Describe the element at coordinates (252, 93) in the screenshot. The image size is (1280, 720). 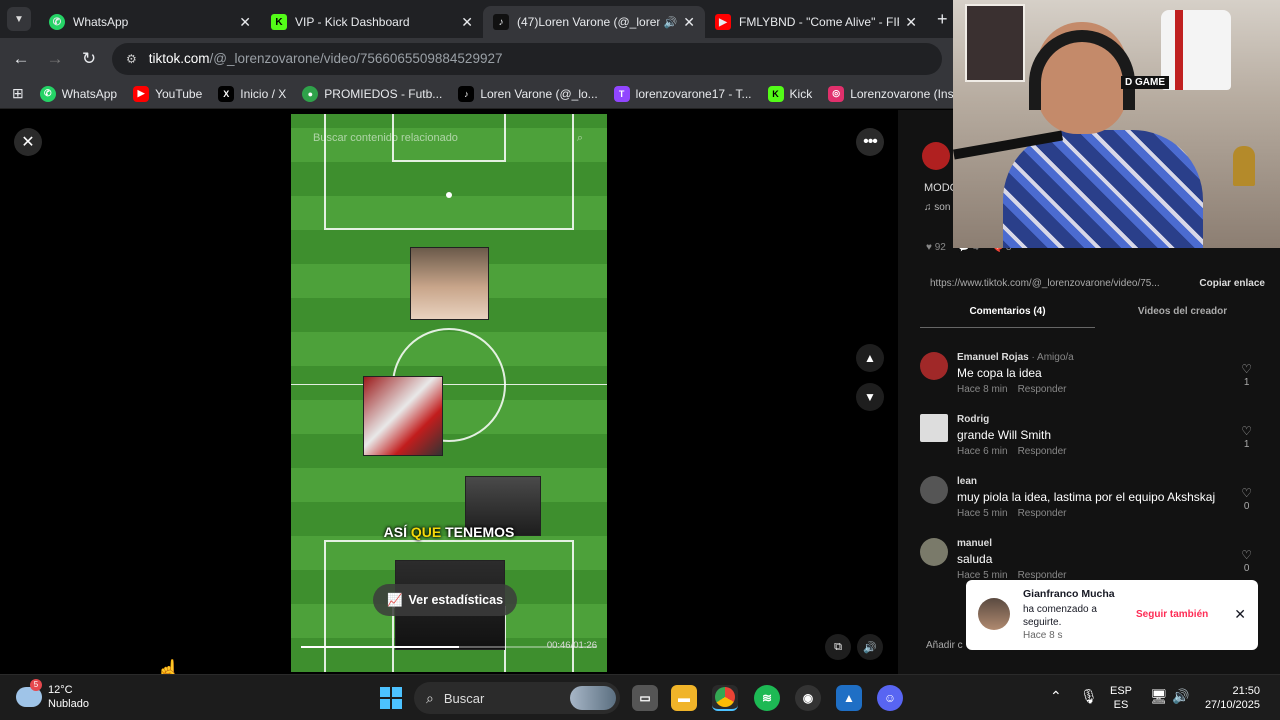
I see `bookmark-x: X Inicio / X` at that location.